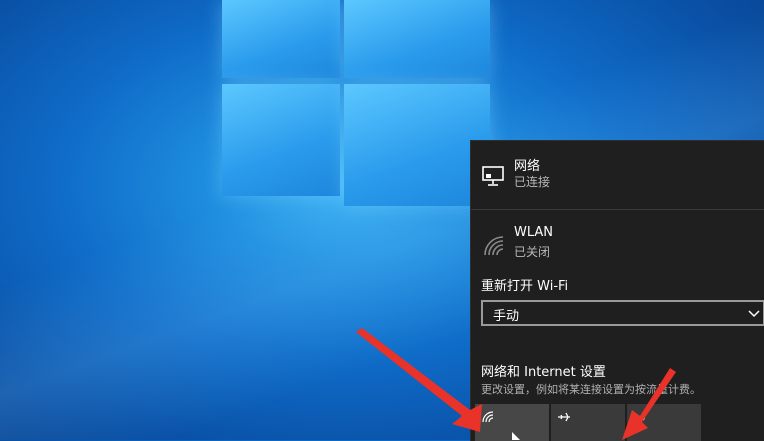  Describe the element at coordinates (512, 422) in the screenshot. I see `wifi-quick-action` at that location.